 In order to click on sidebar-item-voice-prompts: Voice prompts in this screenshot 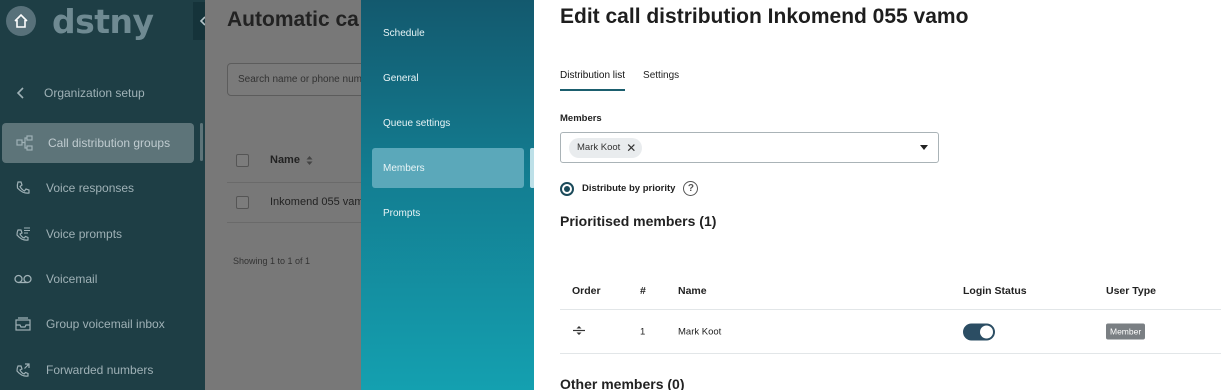, I will do `click(102, 234)`.